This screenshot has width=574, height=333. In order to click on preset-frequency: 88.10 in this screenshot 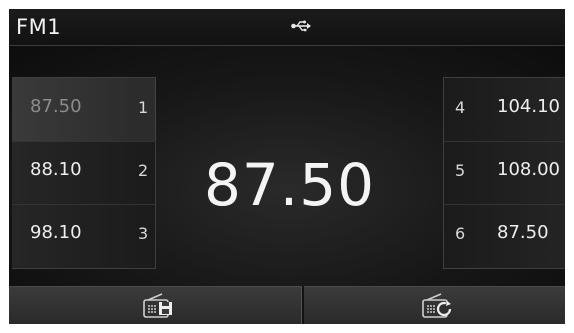, I will do `click(56, 169)`.